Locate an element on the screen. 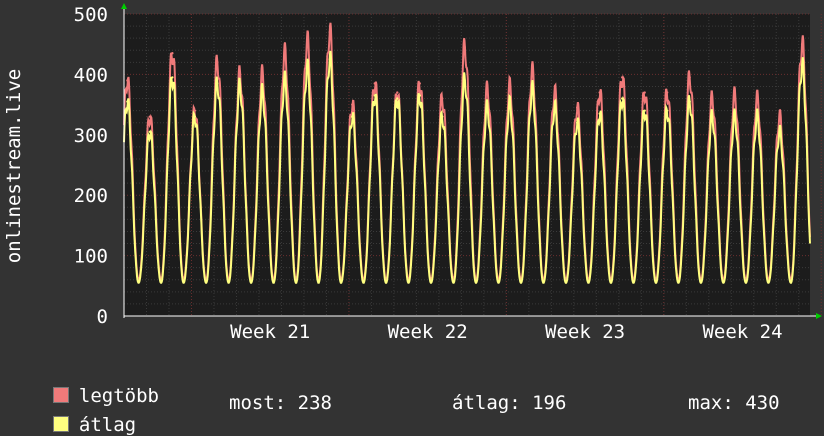 This screenshot has height=436, width=824. y-tick-label: 300 is located at coordinates (91, 136).